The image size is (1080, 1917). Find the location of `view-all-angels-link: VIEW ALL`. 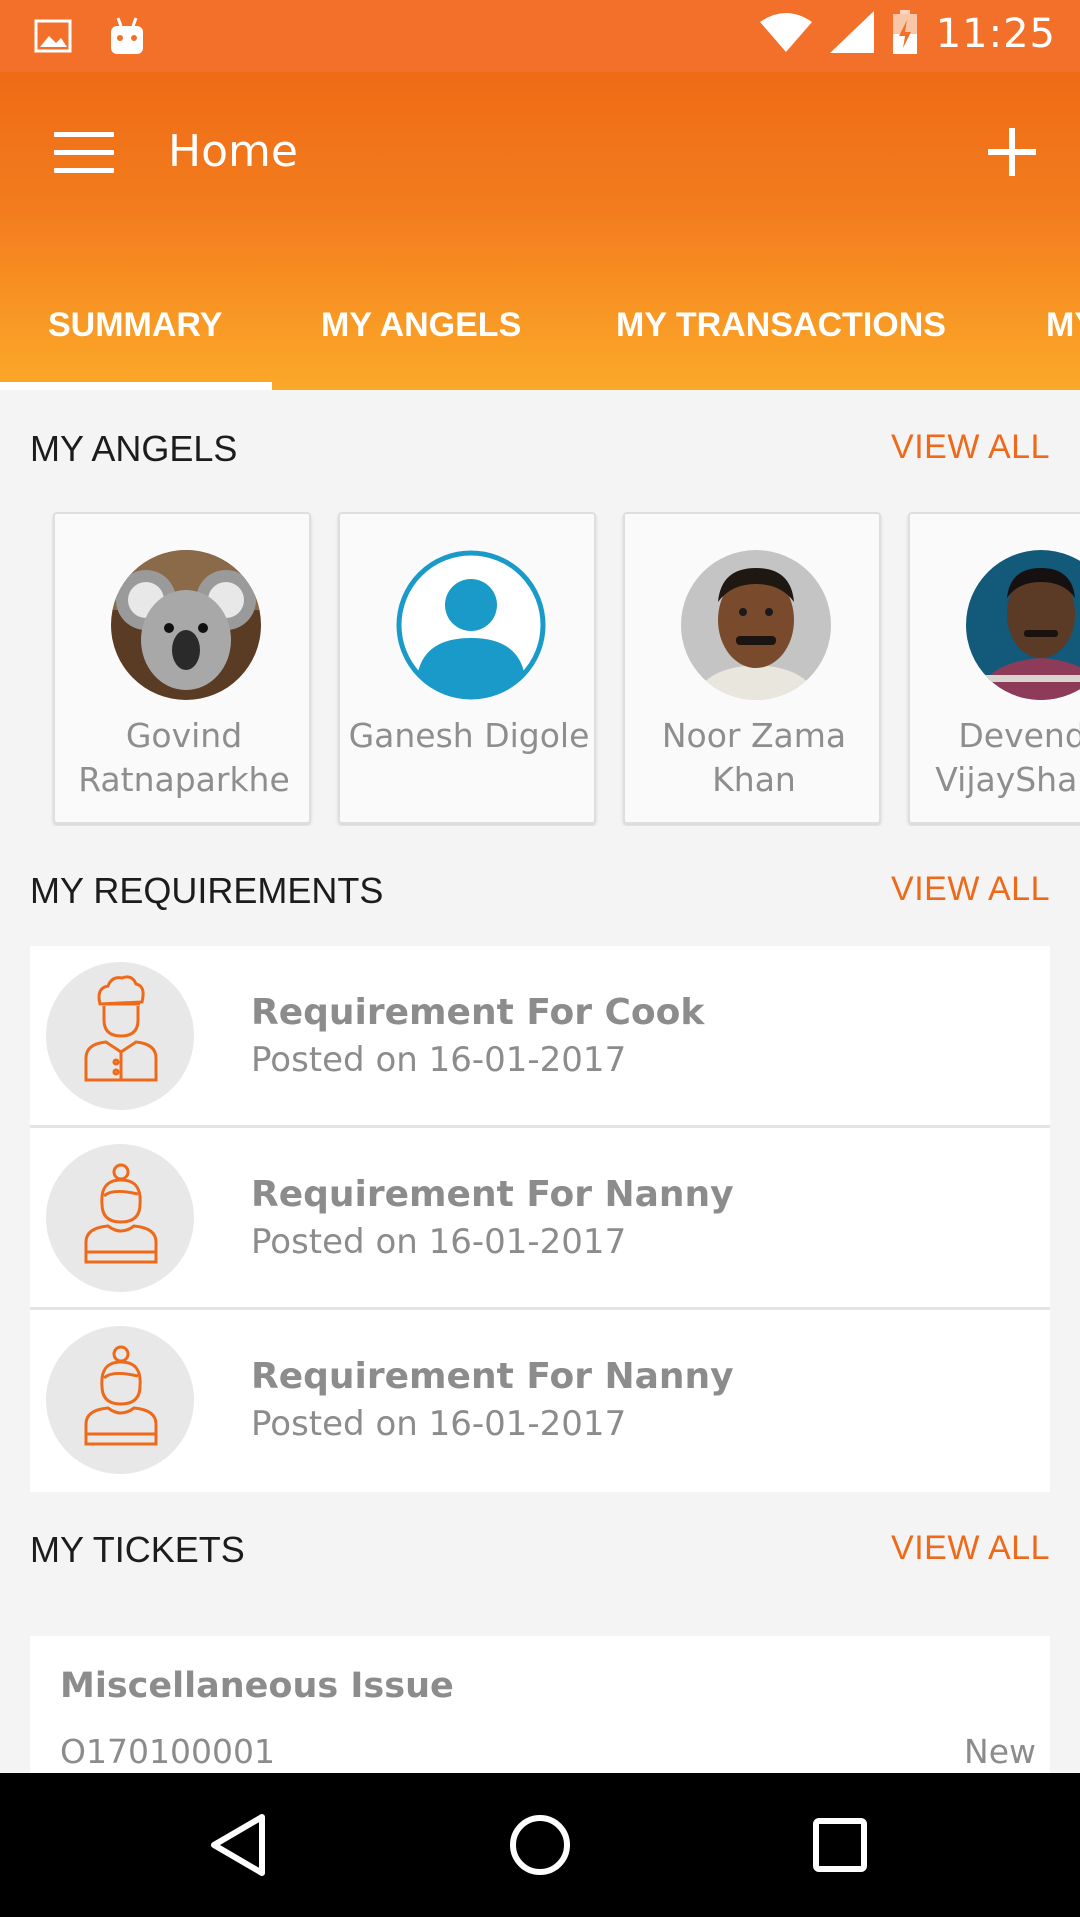

view-all-angels-link: VIEW ALL is located at coordinates (970, 447).